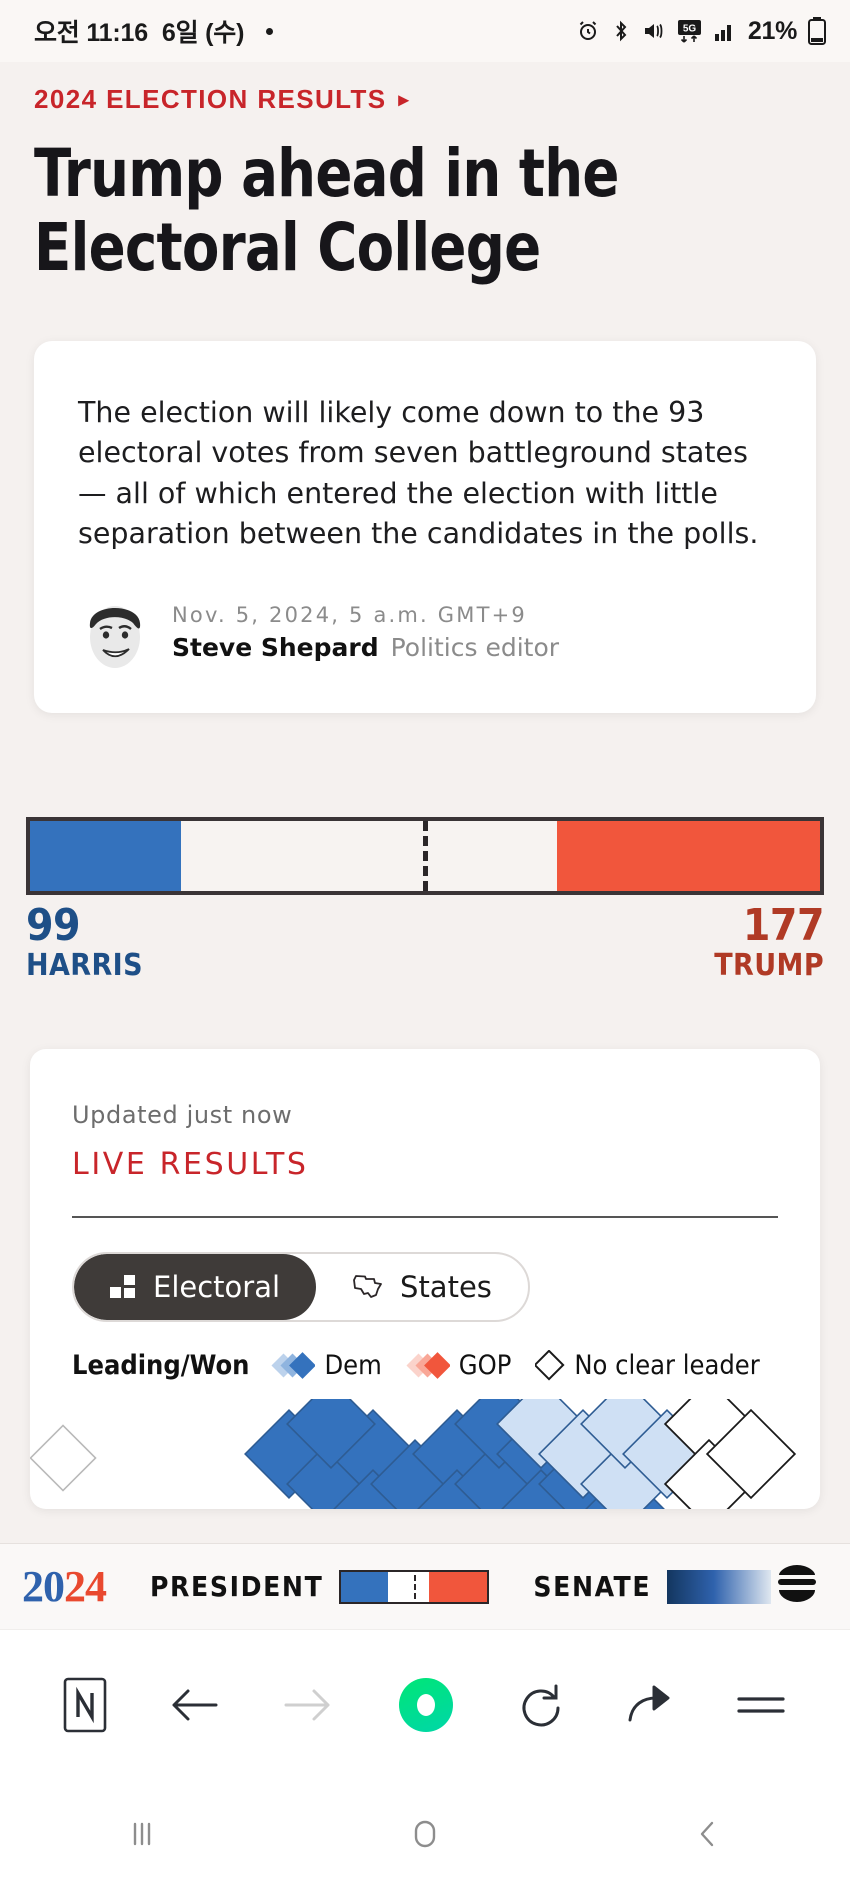  What do you see at coordinates (105, 855) in the screenshot?
I see `harris-segment` at bounding box center [105, 855].